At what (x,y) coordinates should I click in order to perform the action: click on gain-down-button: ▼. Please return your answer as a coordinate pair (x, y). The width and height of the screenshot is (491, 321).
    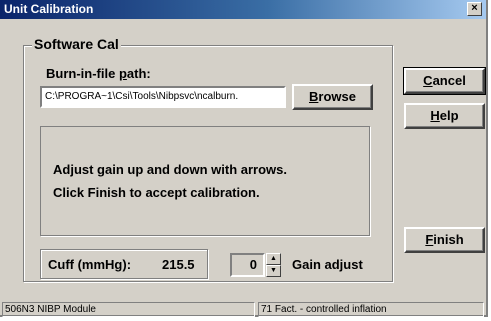
    Looking at the image, I should click on (273, 271).